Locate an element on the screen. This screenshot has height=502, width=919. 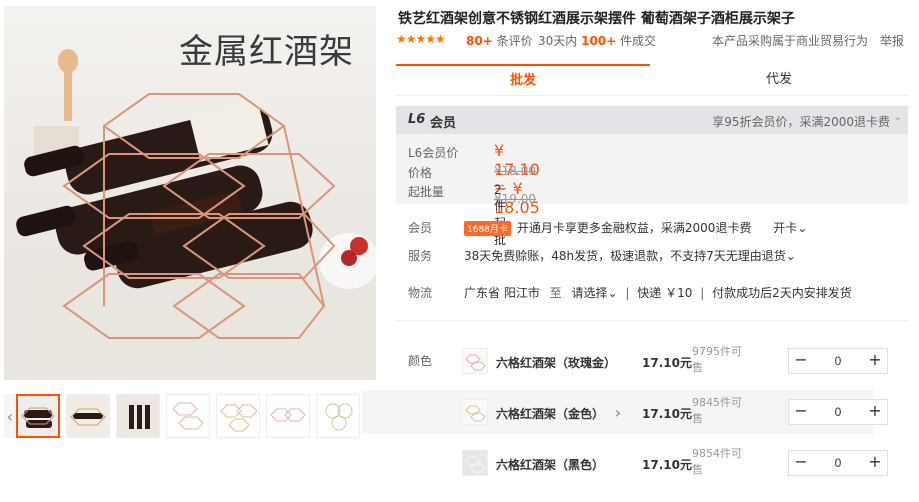
purchase-tabs: 批发 代发 is located at coordinates (652, 80).